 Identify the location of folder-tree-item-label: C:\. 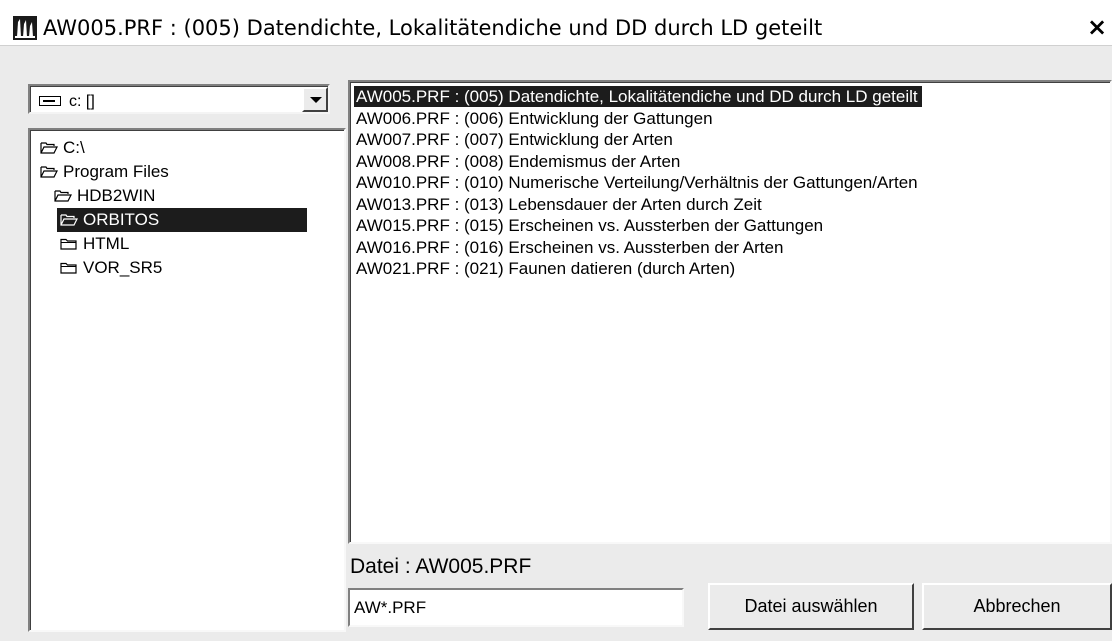
(74, 147).